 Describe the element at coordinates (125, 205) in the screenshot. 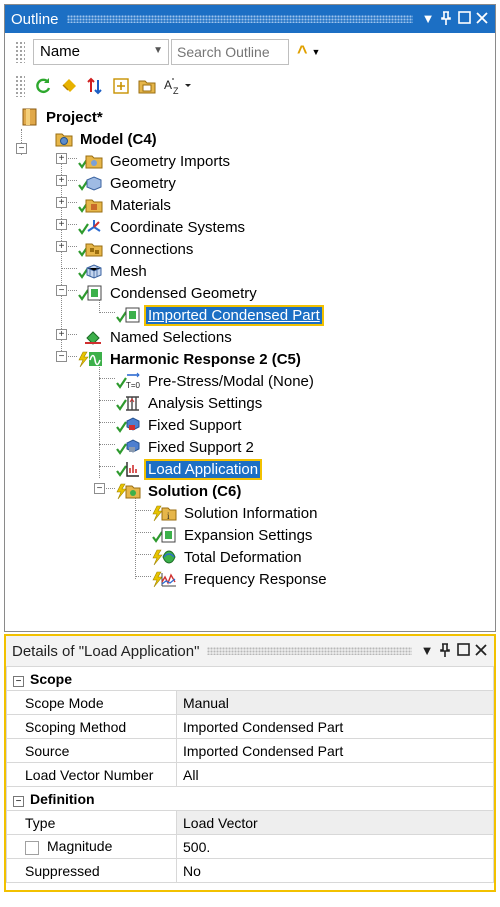

I see `tree-node-materials: Materials` at that location.